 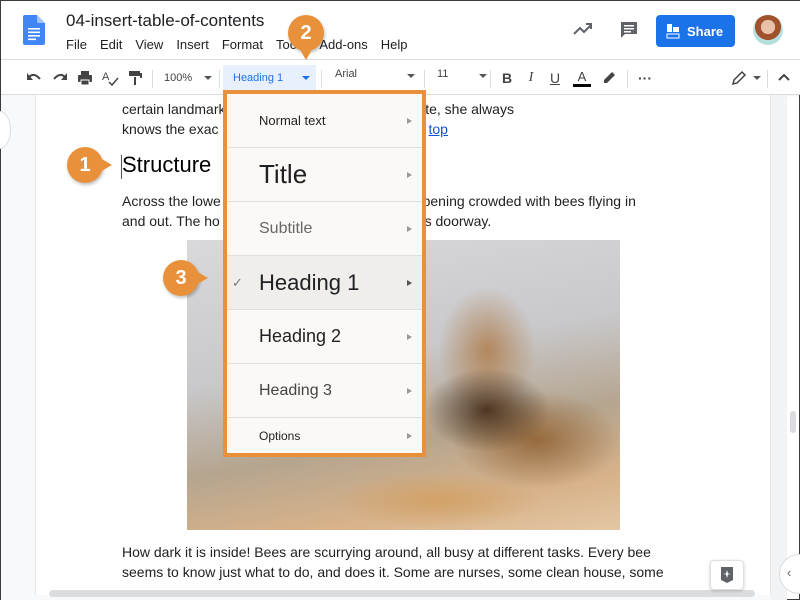 What do you see at coordinates (784, 78) in the screenshot?
I see `chevron-up-icon` at bounding box center [784, 78].